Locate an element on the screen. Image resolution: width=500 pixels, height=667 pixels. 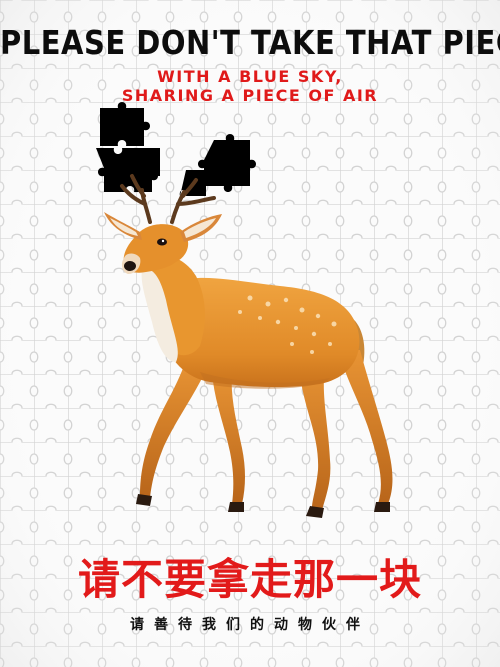
title-chinese: 请不要拿走那一块 is located at coordinates (249, 579).